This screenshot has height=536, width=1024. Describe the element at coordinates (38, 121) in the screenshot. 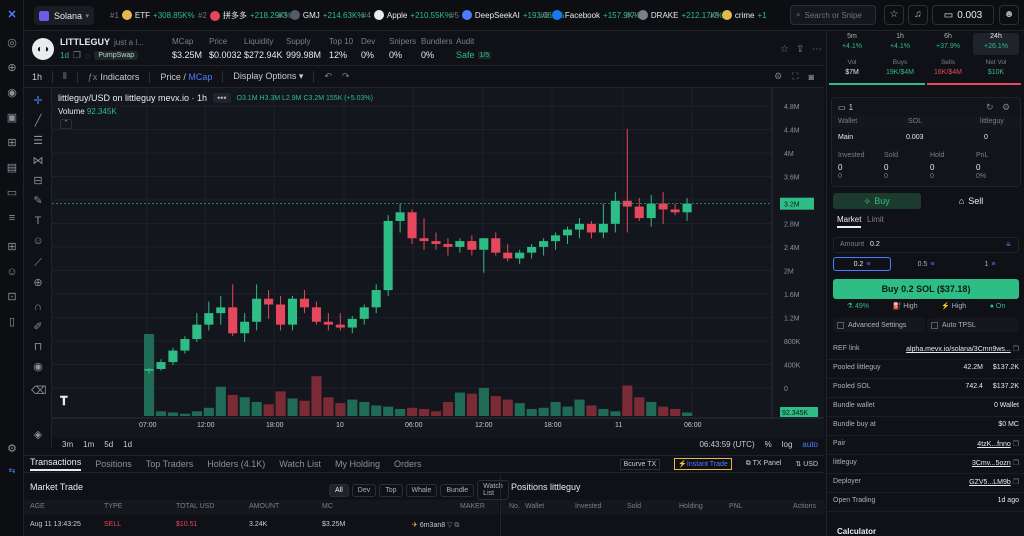

I see `trendline-icon: ╱` at that location.